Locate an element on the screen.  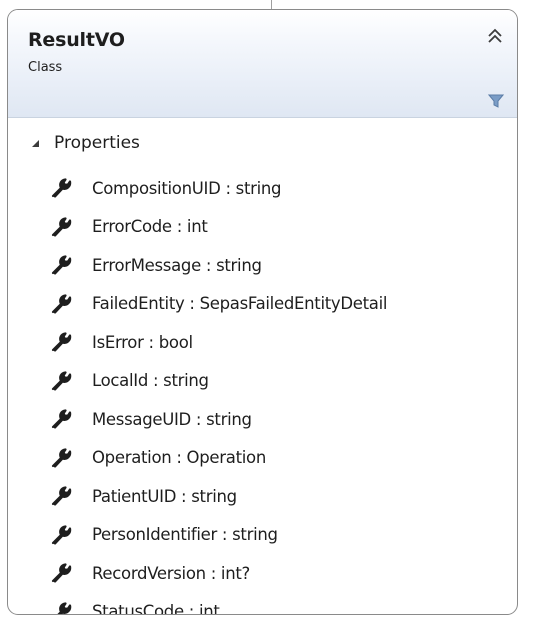
list-item: LocalId : string is located at coordinates (129, 381).